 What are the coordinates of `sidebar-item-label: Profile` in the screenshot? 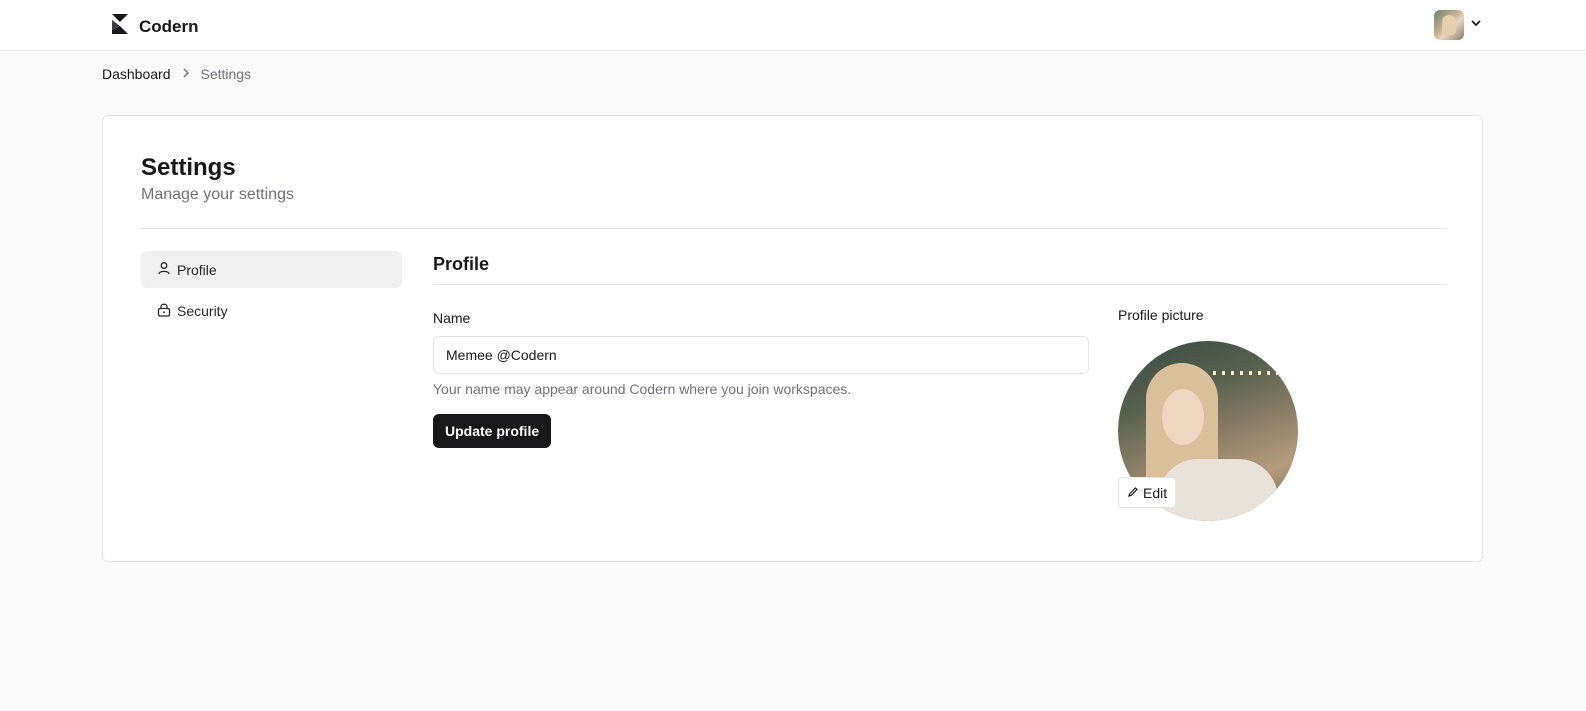 It's located at (197, 269).